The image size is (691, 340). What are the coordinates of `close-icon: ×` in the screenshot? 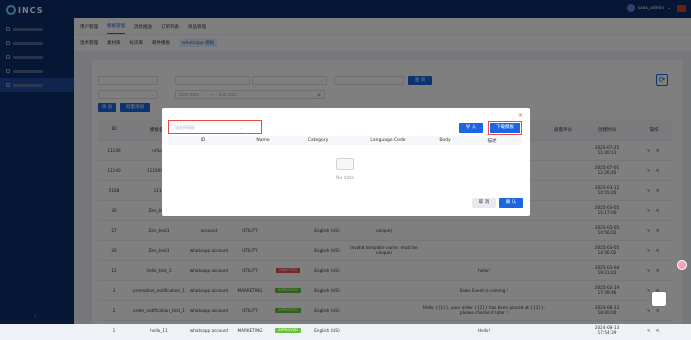 It's located at (520, 115).